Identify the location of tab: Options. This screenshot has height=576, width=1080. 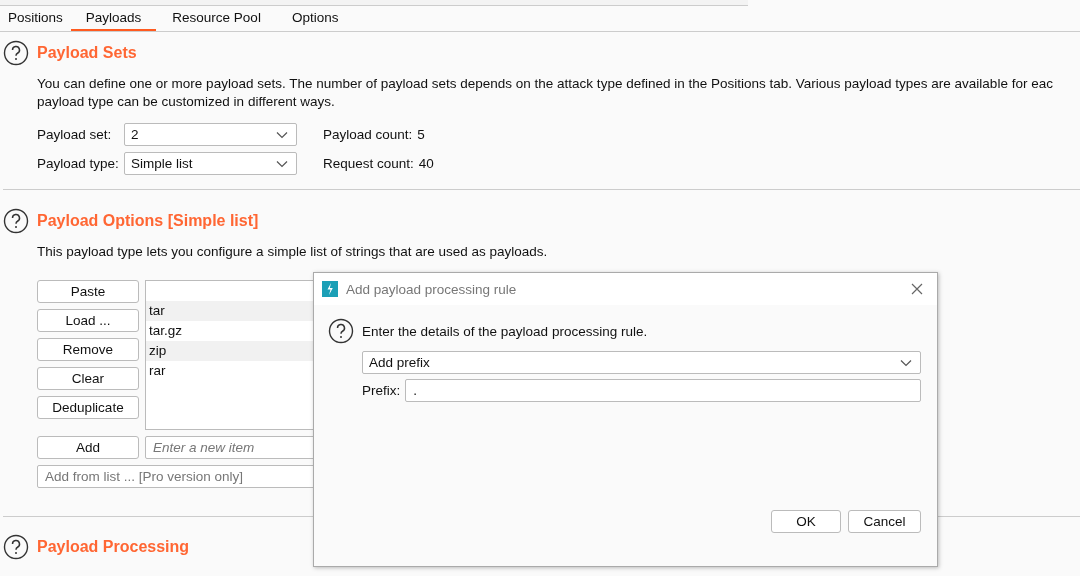
(315, 18).